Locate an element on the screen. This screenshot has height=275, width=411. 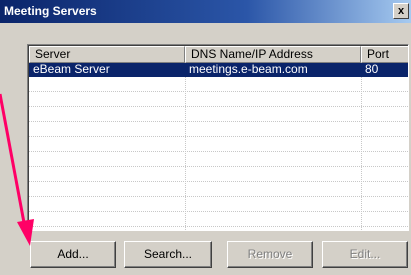
arrow-shaft is located at coordinates (13, 161).